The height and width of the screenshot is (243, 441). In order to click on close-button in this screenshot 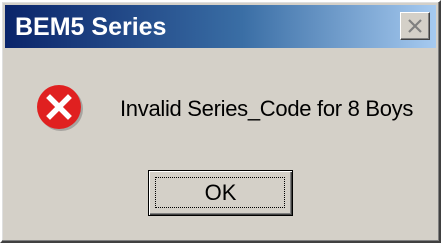, I will do `click(415, 26)`.